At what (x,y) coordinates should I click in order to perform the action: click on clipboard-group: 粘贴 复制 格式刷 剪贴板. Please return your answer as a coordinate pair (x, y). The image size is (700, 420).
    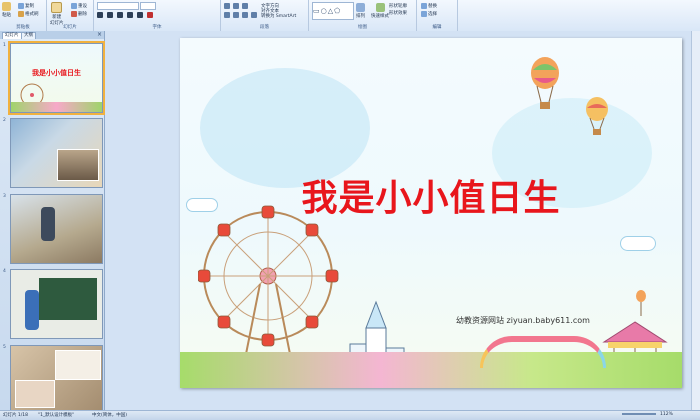
    Looking at the image, I should click on (23, 15).